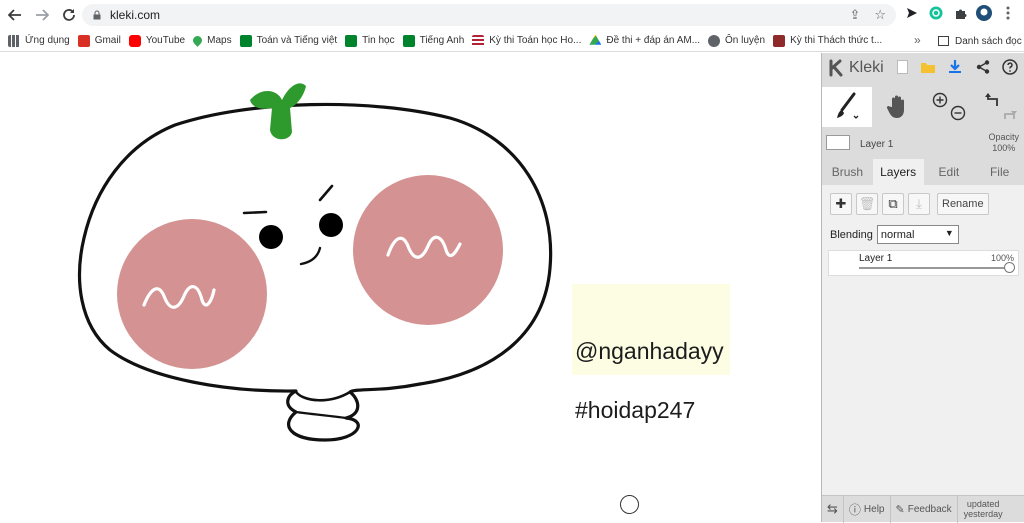 The height and width of the screenshot is (523, 1024). I want to click on merge-down-icon: ⤓, so click(919, 203).